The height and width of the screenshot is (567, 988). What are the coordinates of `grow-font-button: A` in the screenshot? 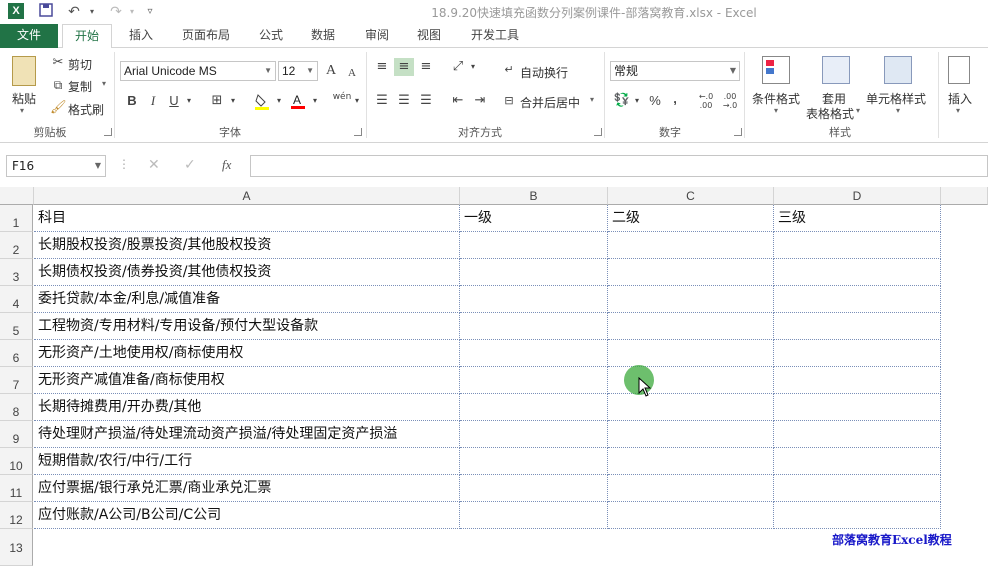 It's located at (331, 71).